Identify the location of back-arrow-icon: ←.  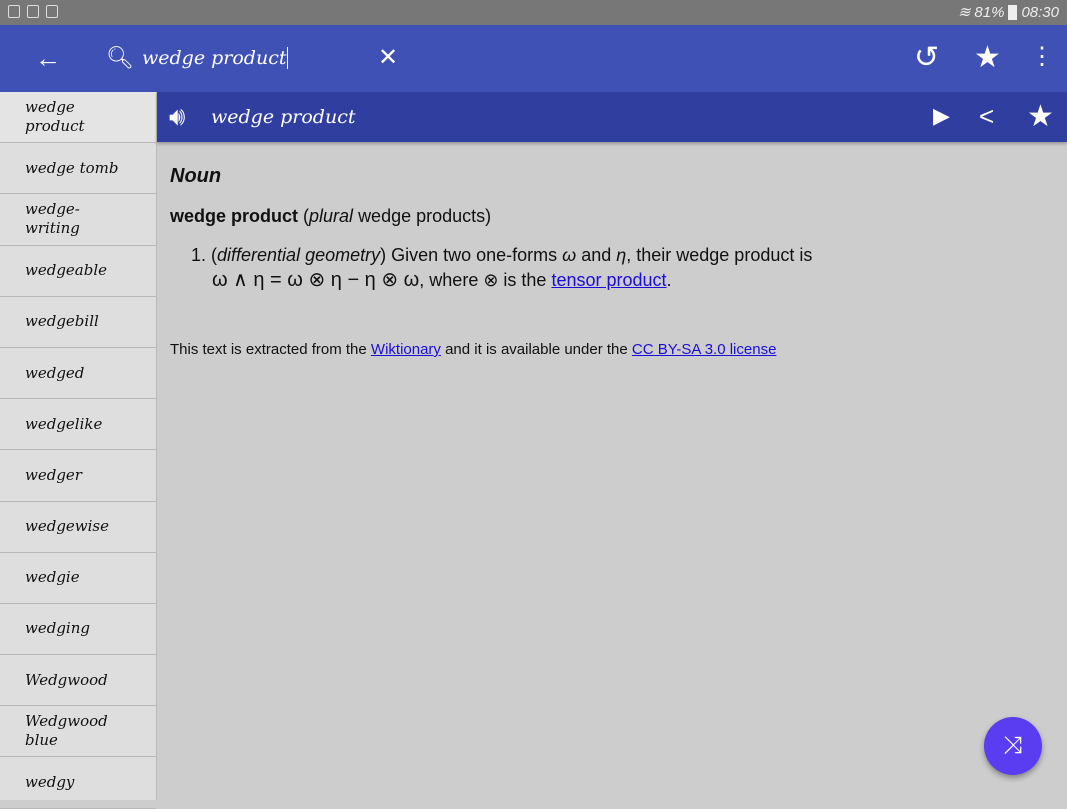
(48, 58).